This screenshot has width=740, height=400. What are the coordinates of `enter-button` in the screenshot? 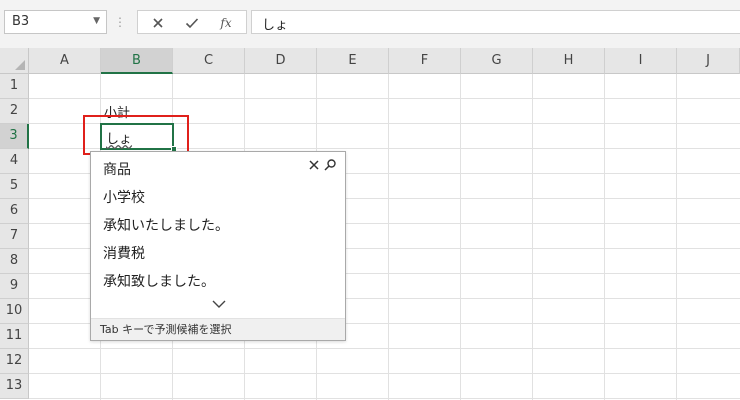 It's located at (192, 23).